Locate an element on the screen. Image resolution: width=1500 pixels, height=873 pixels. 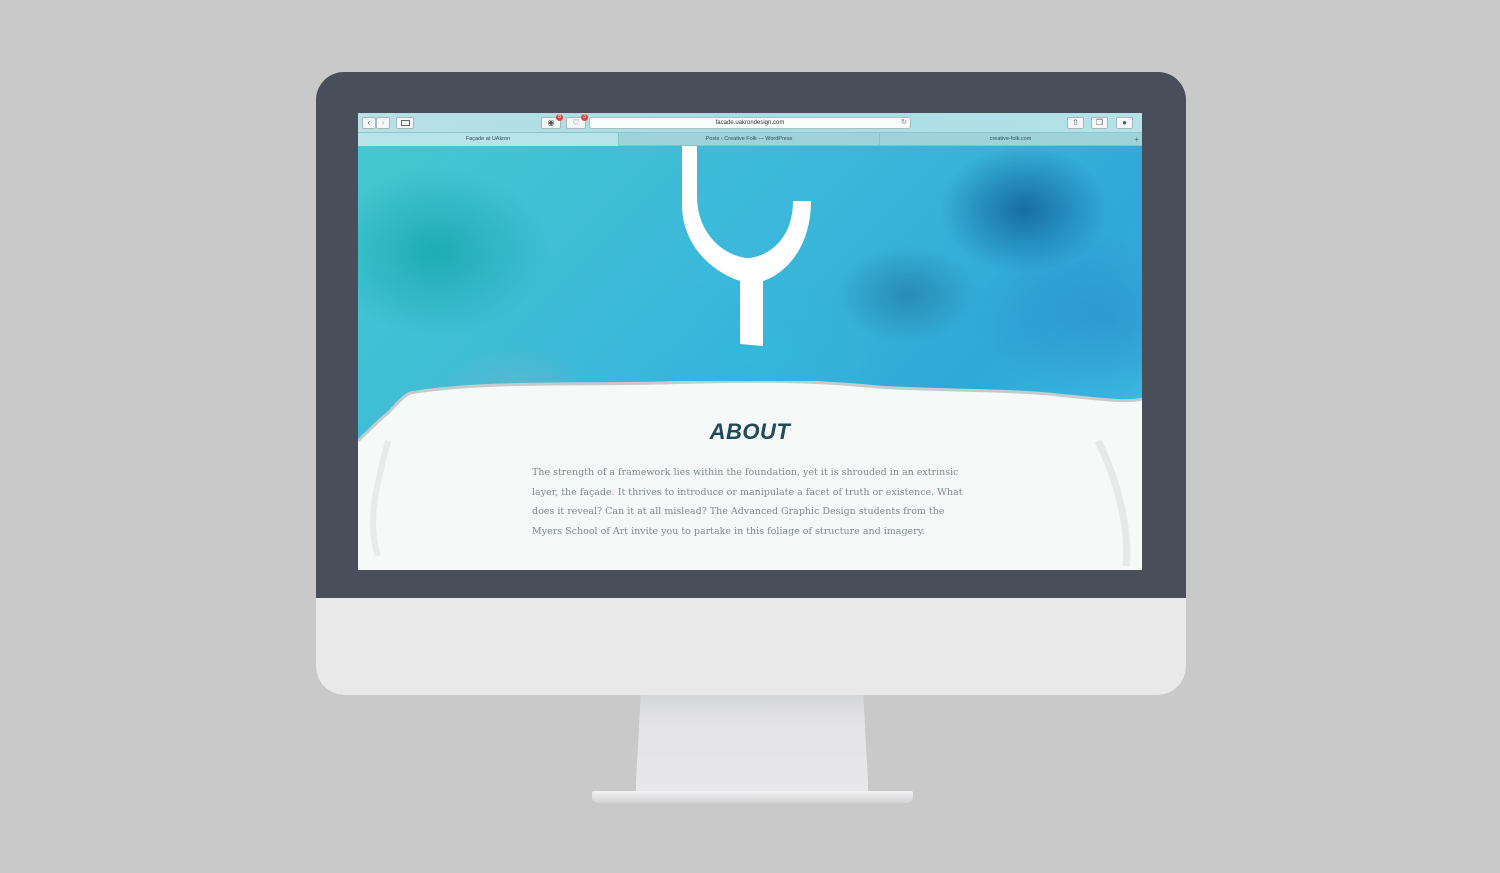
tab-wordpress-posts: Posts ‹ Creative Folk — WordPress is located at coordinates (749, 139).